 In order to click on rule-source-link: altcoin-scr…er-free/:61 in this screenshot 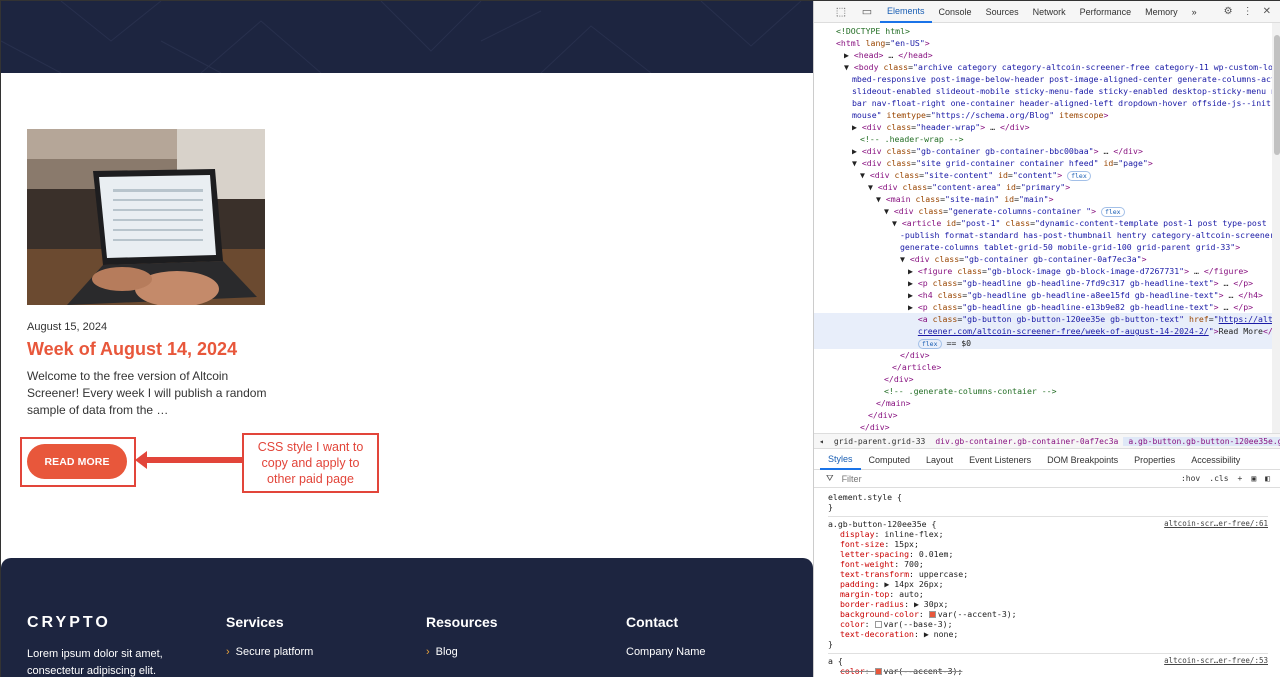, I will do `click(1216, 524)`.